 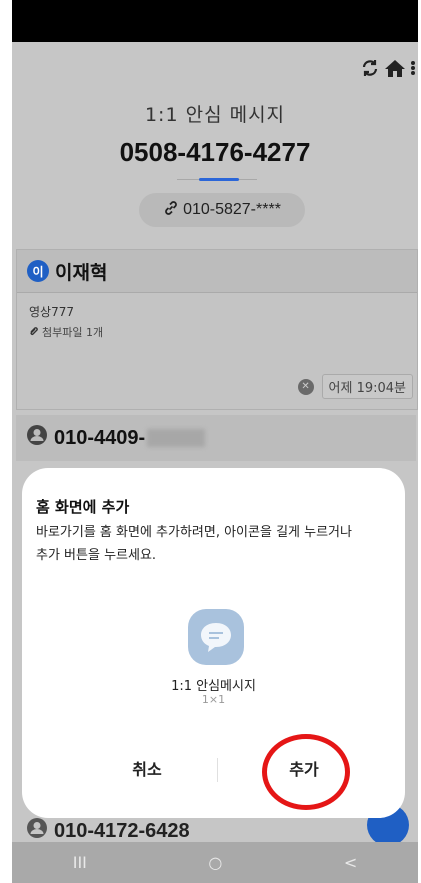 What do you see at coordinates (217, 770) in the screenshot?
I see `button-divider` at bounding box center [217, 770].